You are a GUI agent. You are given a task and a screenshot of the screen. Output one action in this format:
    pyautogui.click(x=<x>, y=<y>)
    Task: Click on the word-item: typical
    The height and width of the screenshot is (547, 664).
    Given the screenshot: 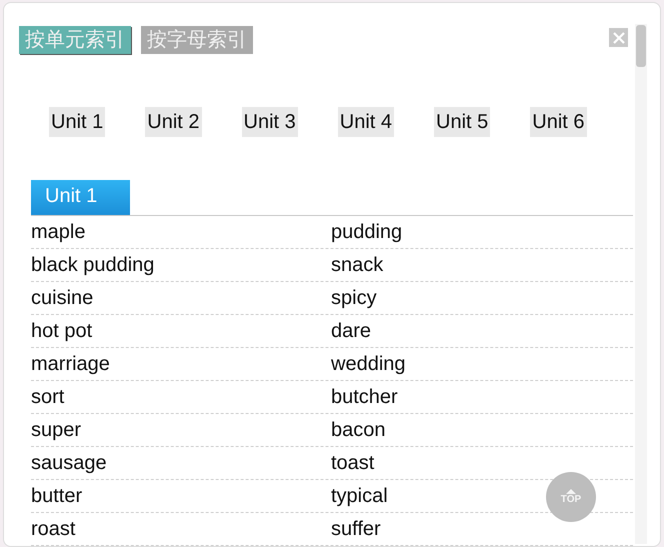 What is the action you would take?
    pyautogui.click(x=359, y=496)
    